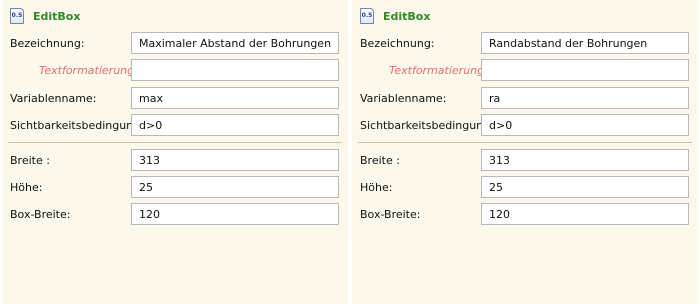 The width and height of the screenshot is (700, 304). Describe the element at coordinates (585, 98) in the screenshot. I see `variablenname-input: ra` at that location.